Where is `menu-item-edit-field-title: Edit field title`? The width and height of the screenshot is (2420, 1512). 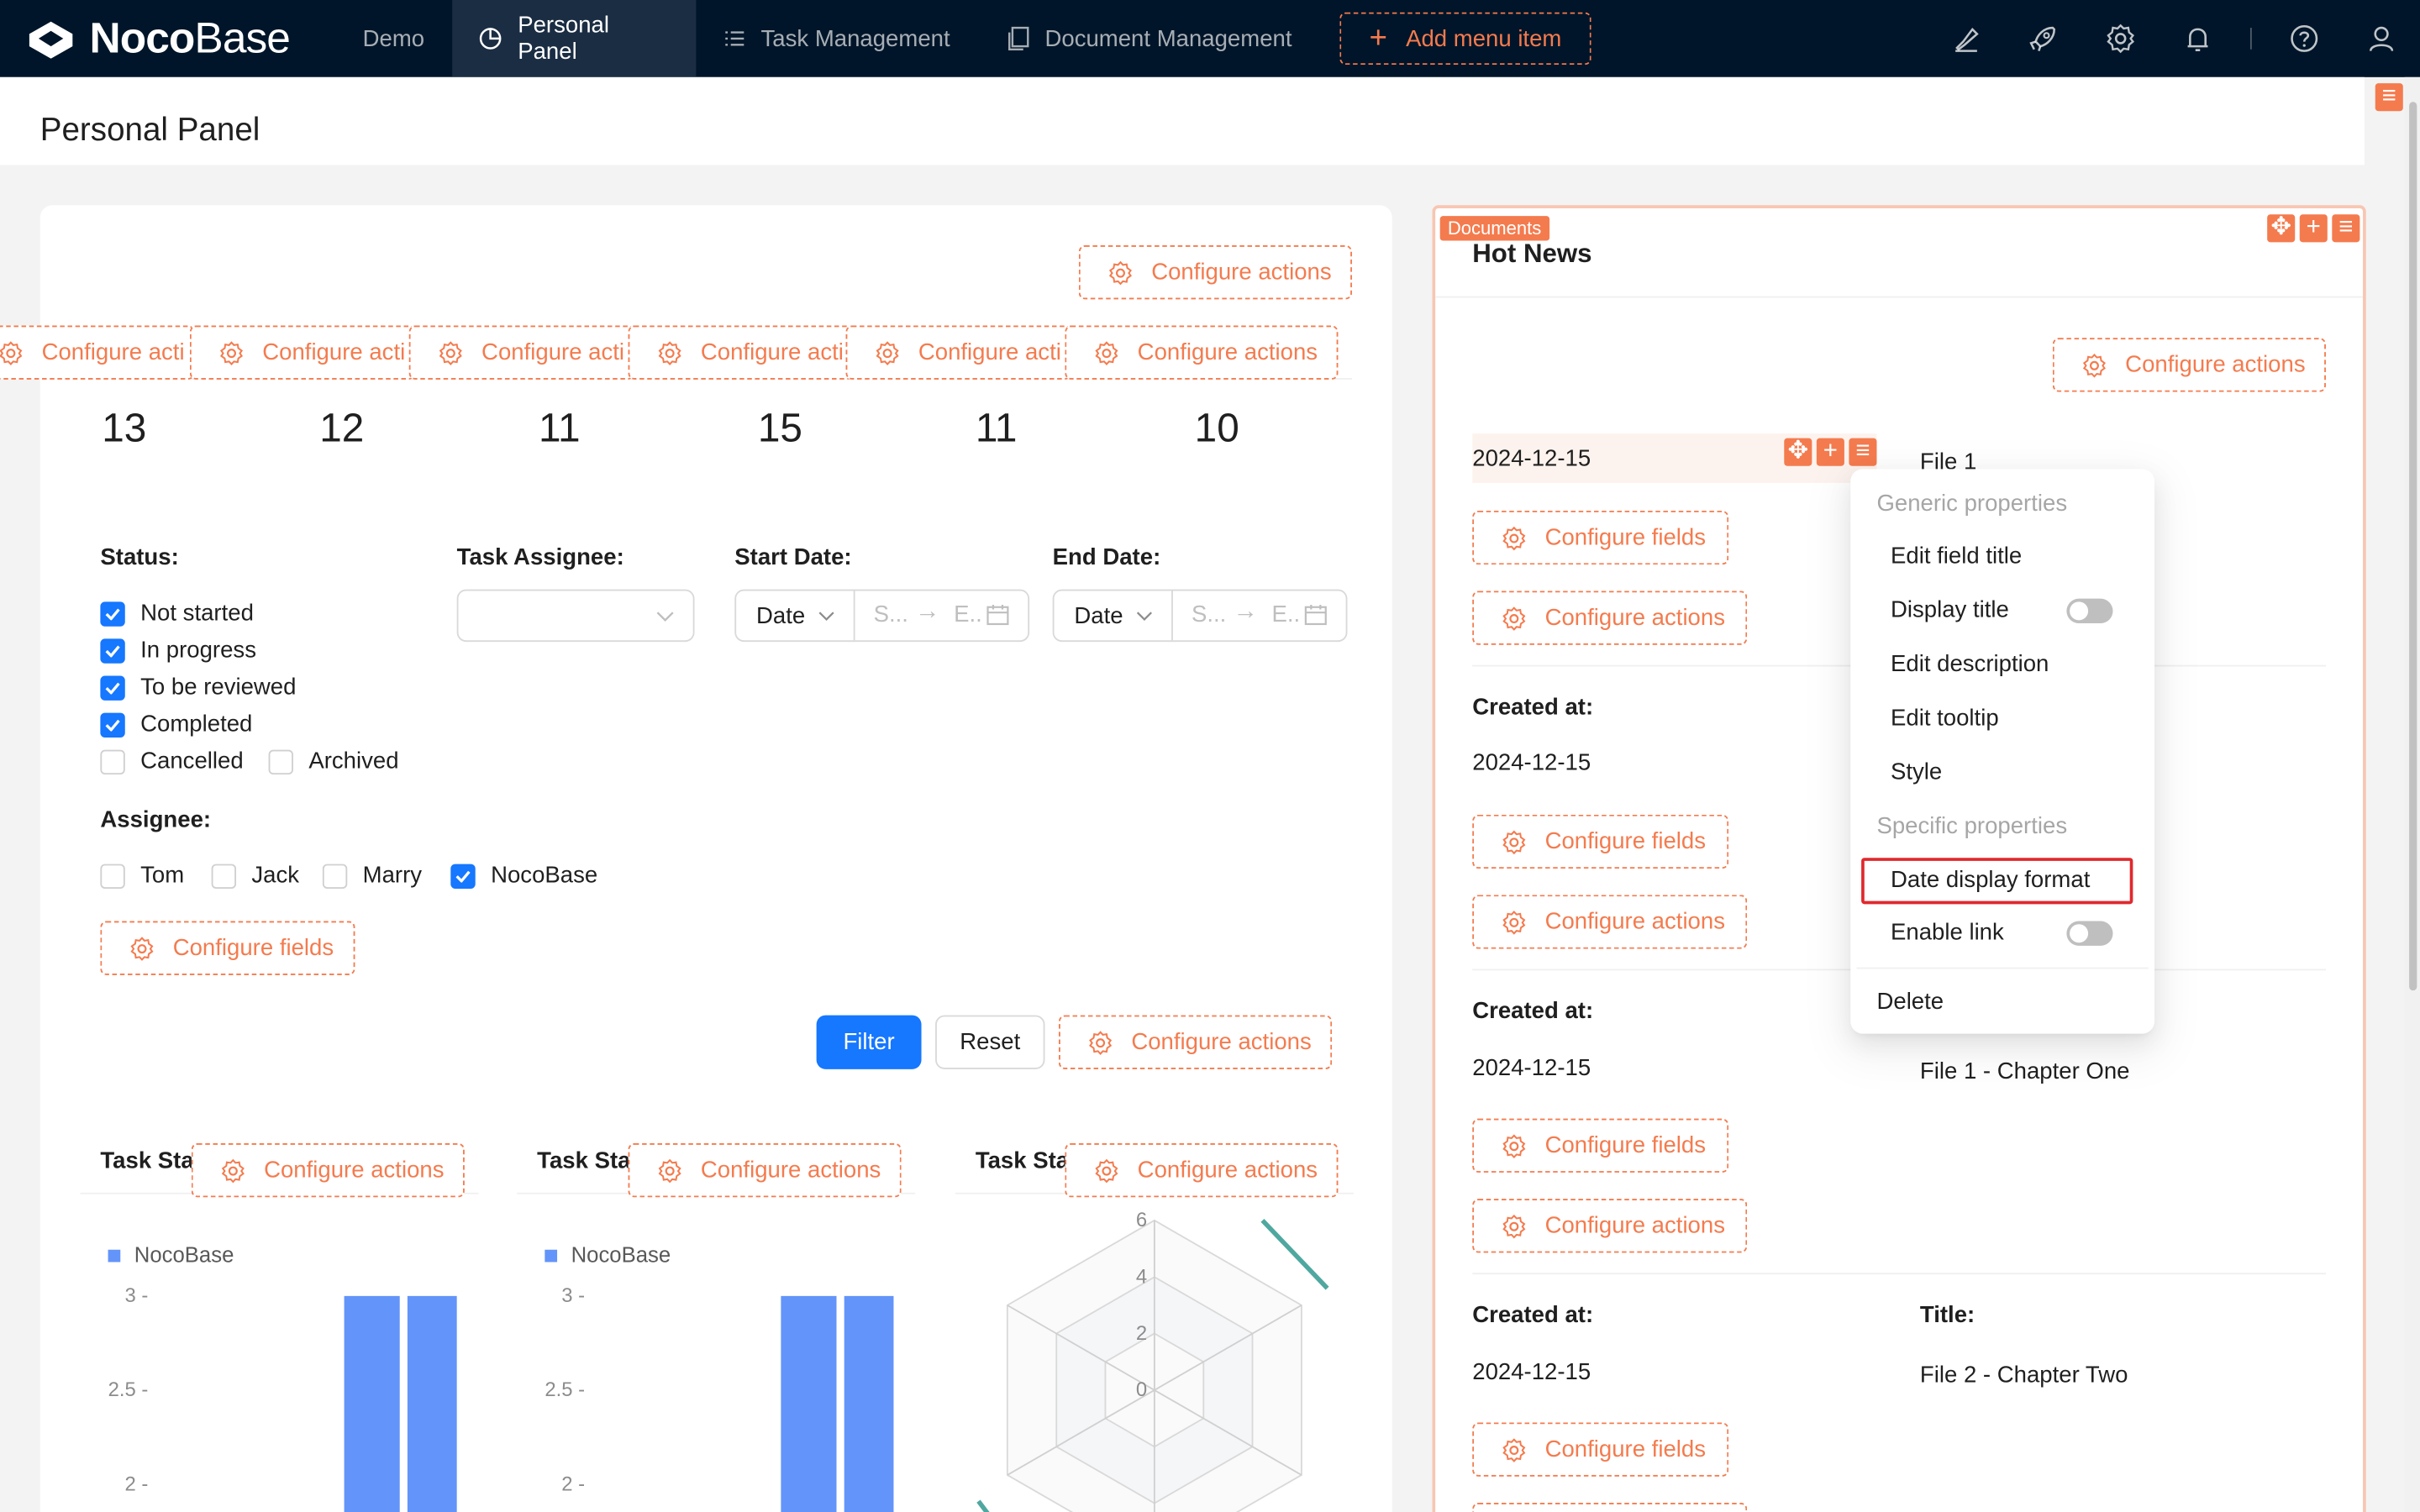 menu-item-edit-field-title: Edit field title is located at coordinates (1956, 556).